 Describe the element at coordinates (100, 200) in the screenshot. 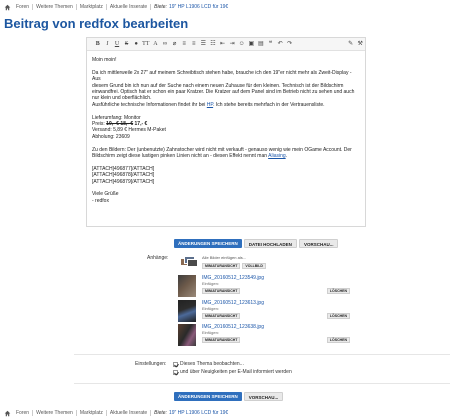

I see `message-line: - redfox` at that location.